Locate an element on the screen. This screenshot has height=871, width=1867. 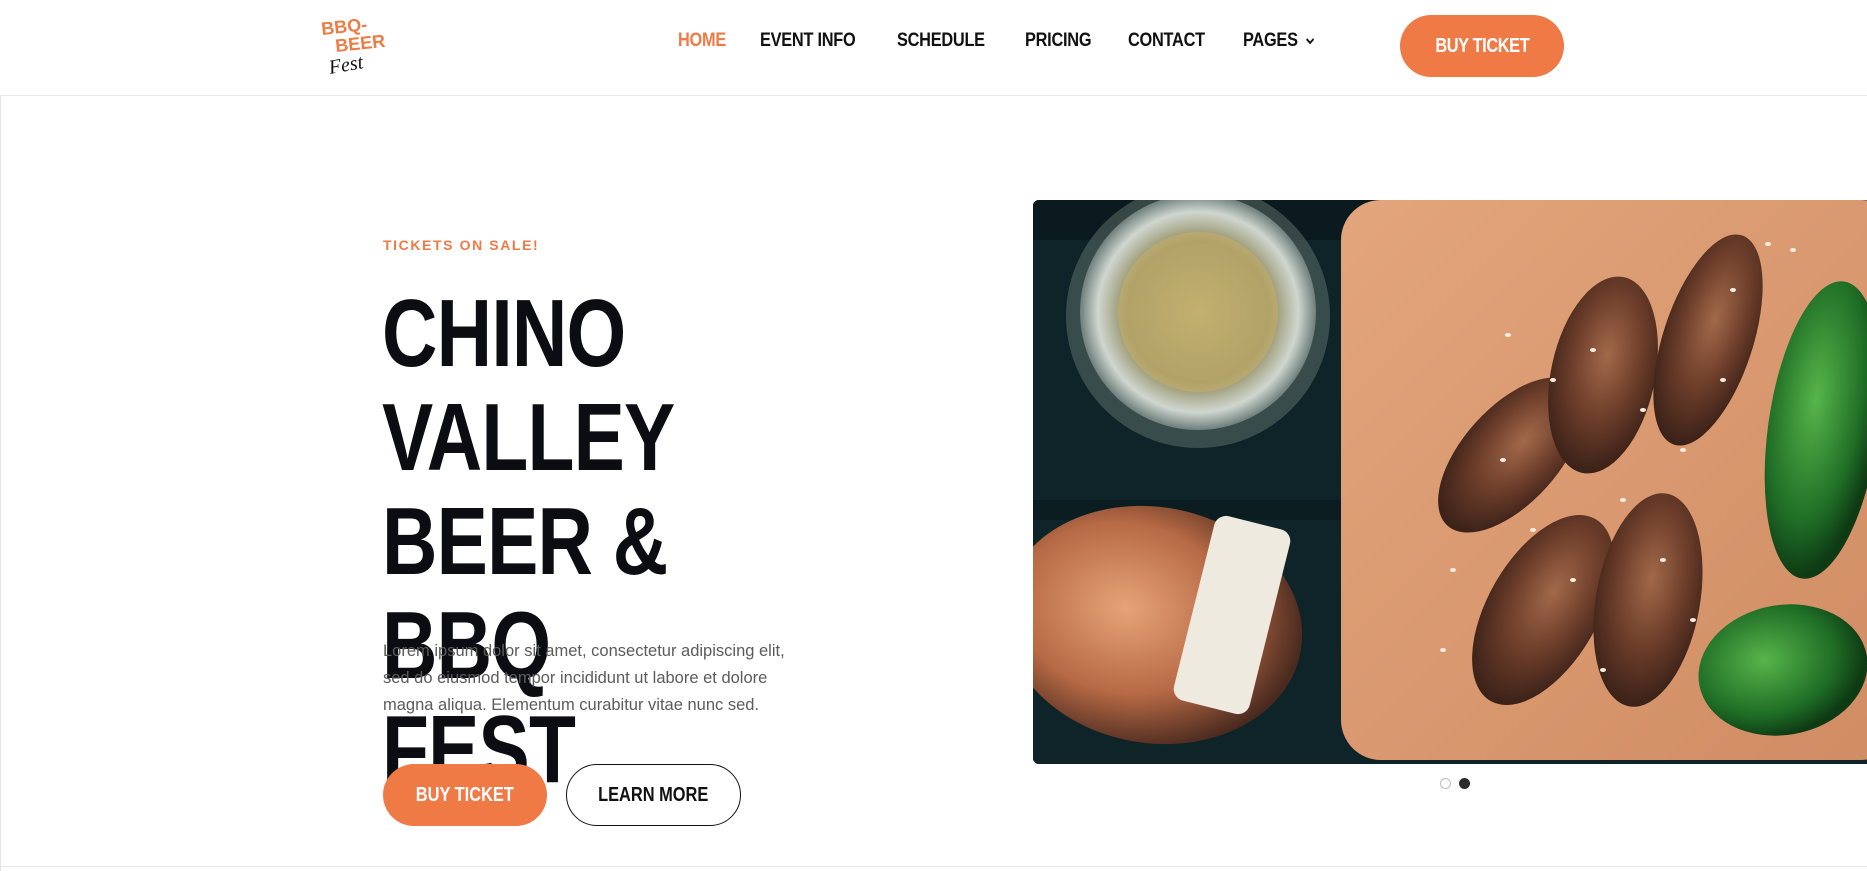
nav-item-contact: CONTACT is located at coordinates (1166, 41).